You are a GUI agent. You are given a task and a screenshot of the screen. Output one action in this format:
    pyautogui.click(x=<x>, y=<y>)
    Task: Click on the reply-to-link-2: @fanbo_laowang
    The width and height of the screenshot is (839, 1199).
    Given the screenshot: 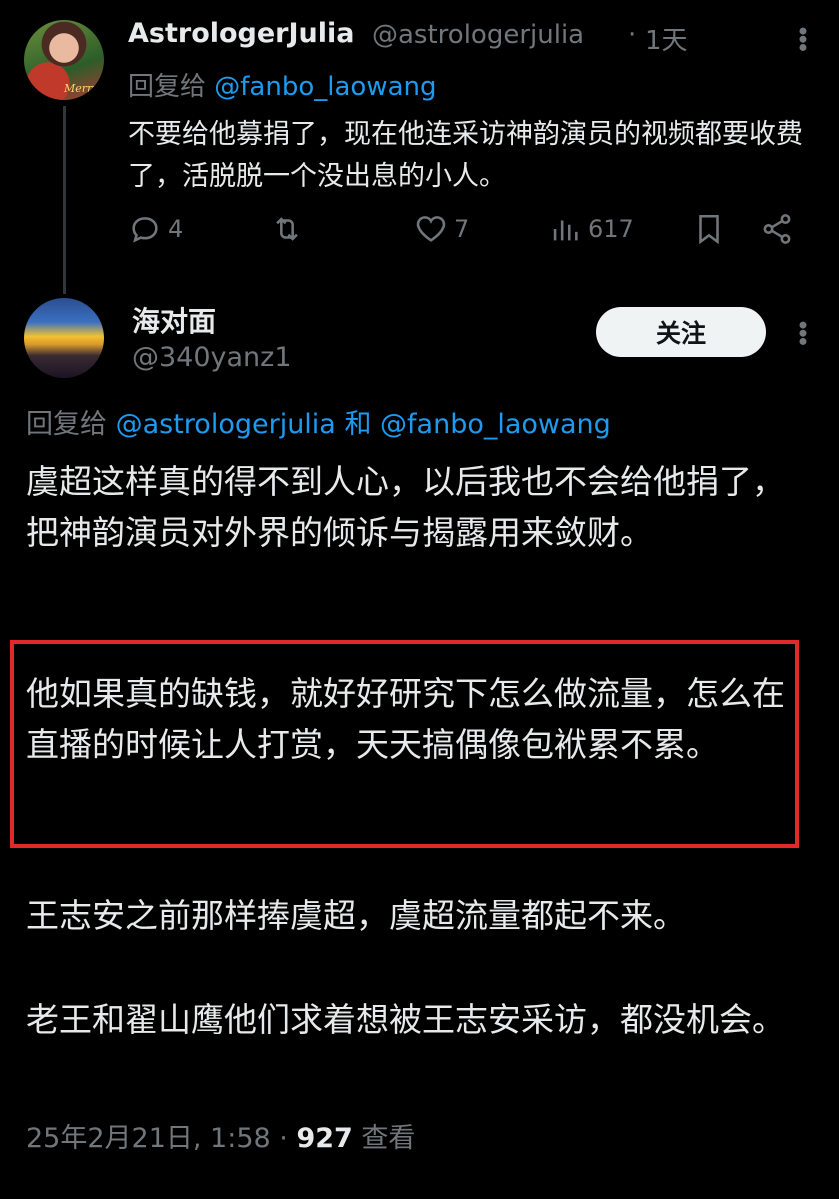 What is the action you would take?
    pyautogui.click(x=495, y=424)
    